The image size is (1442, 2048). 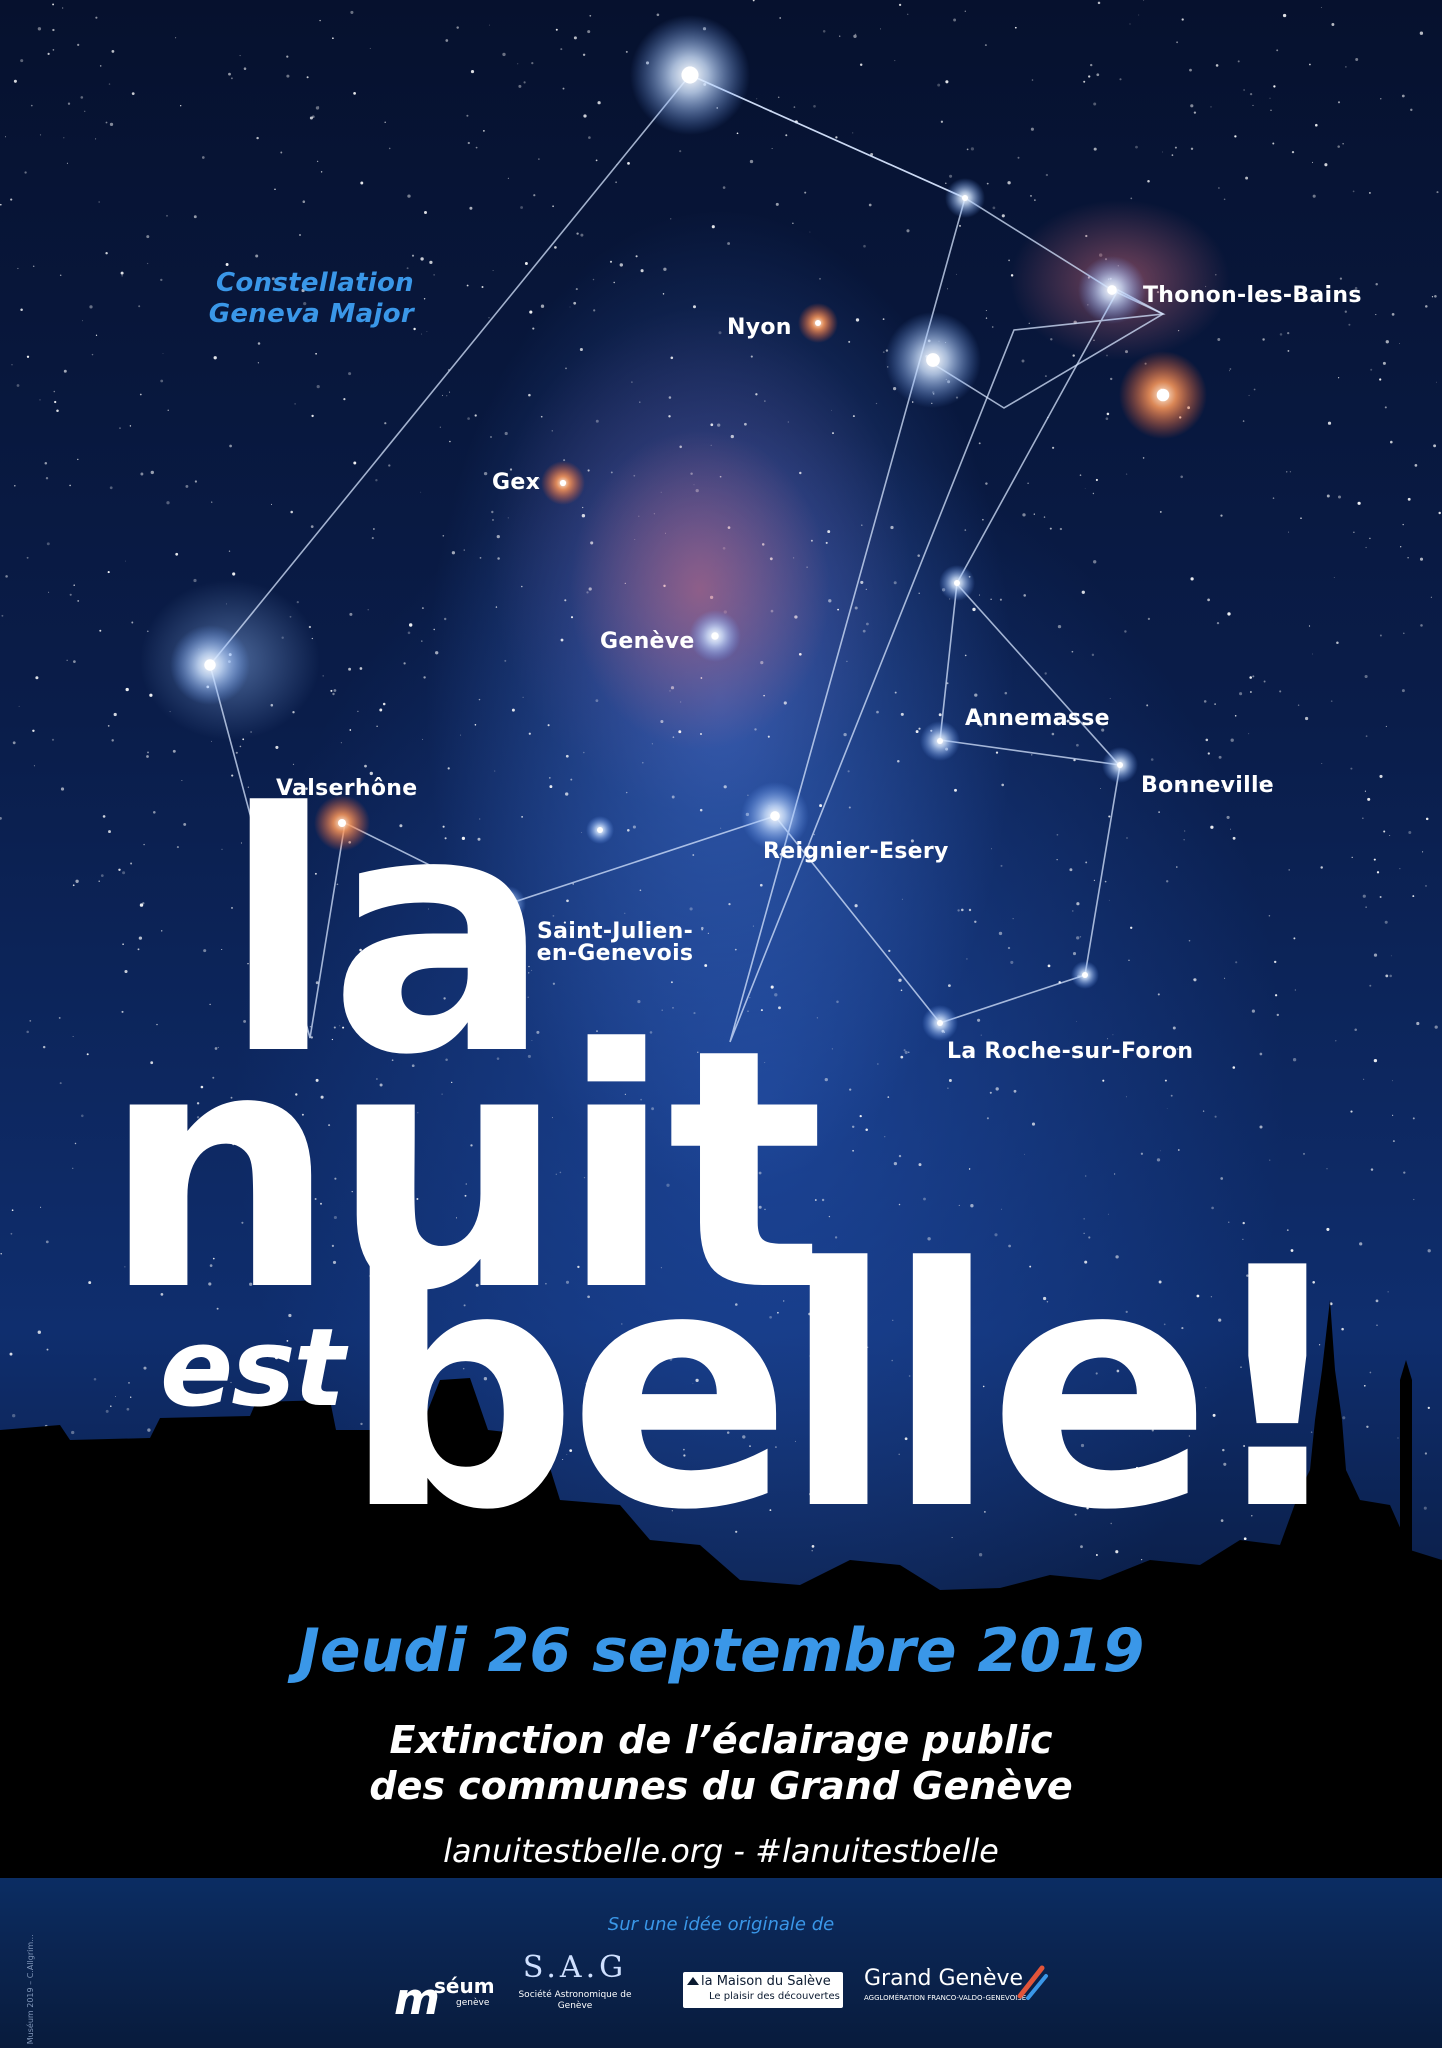 I want to click on description-line-2: des communes du Grand Genève, so click(x=721, y=1786).